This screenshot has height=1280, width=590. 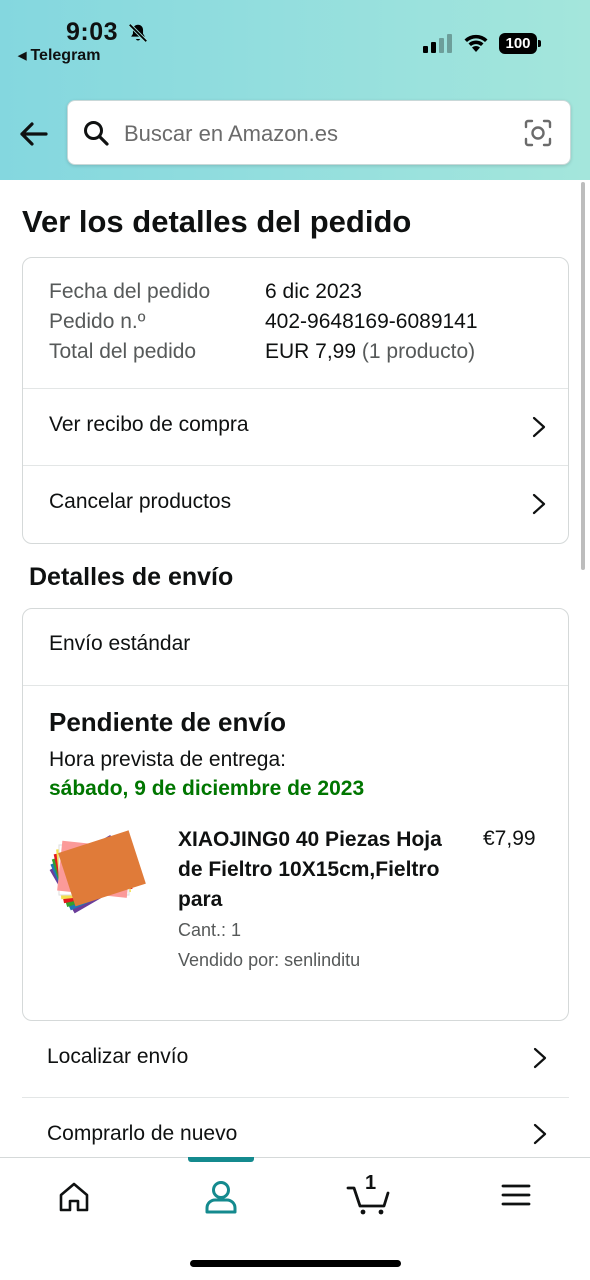 I want to click on active-tab-indicator, so click(x=221, y=1159).